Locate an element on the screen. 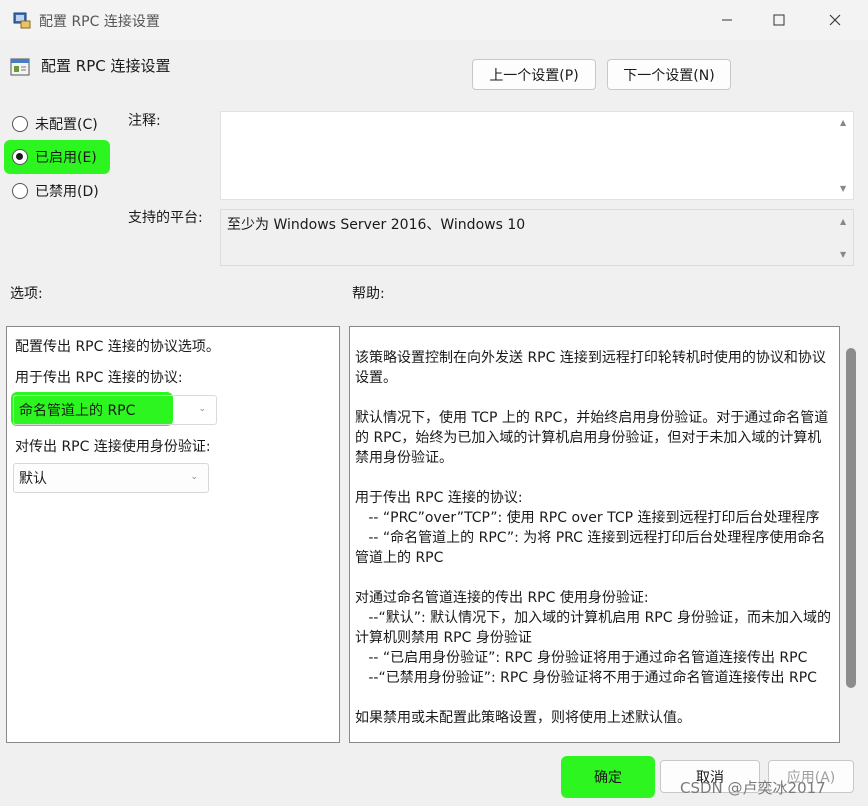  minimize-button is located at coordinates (727, 20).